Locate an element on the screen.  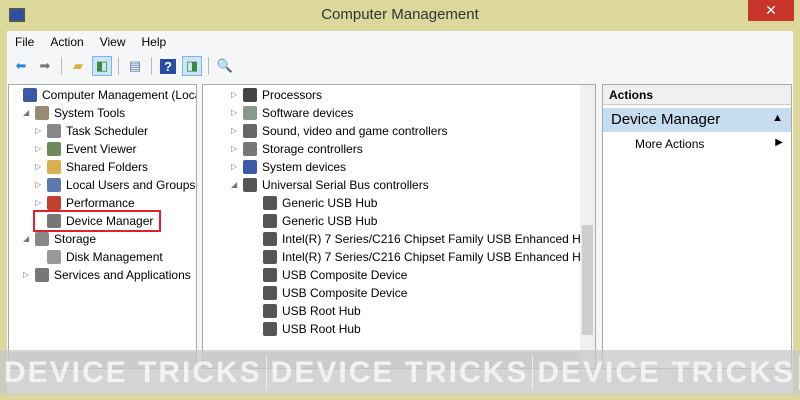
window-title: Computer Management is located at coordinates (400, 14).